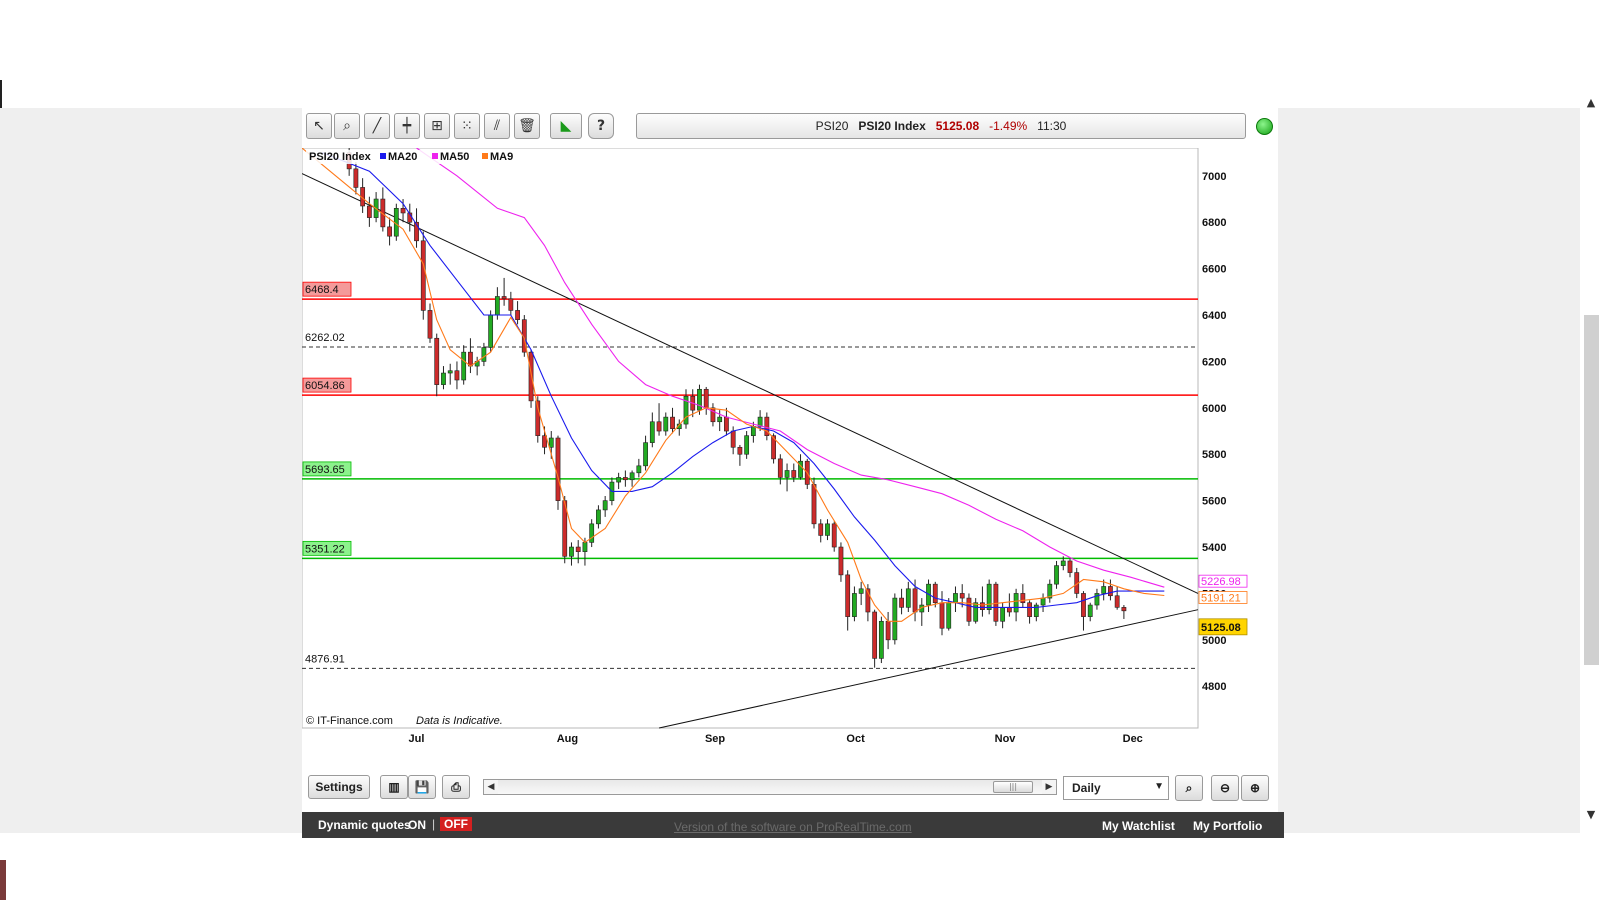 The image size is (1600, 900). I want to click on zoom-in-button: ⊕, so click(1255, 788).